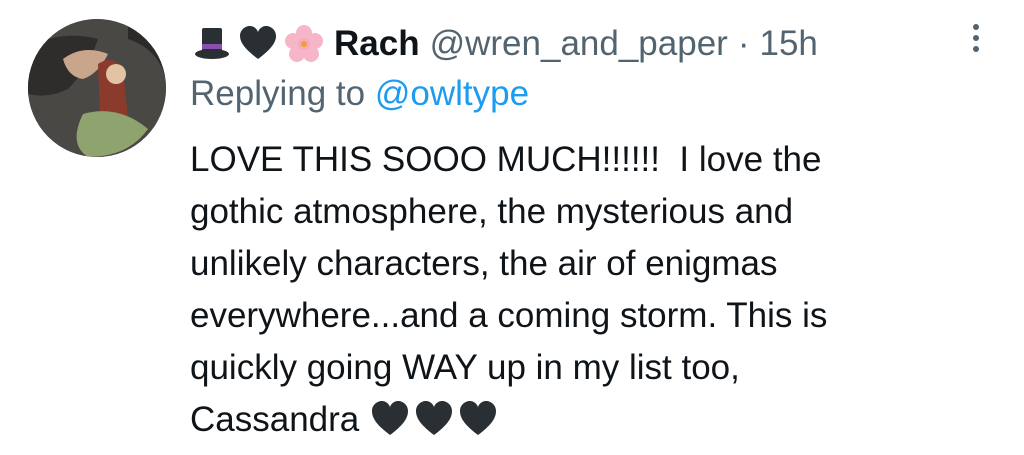 This screenshot has width=1024, height=455. I want to click on top-hat-icon, so click(212, 44).